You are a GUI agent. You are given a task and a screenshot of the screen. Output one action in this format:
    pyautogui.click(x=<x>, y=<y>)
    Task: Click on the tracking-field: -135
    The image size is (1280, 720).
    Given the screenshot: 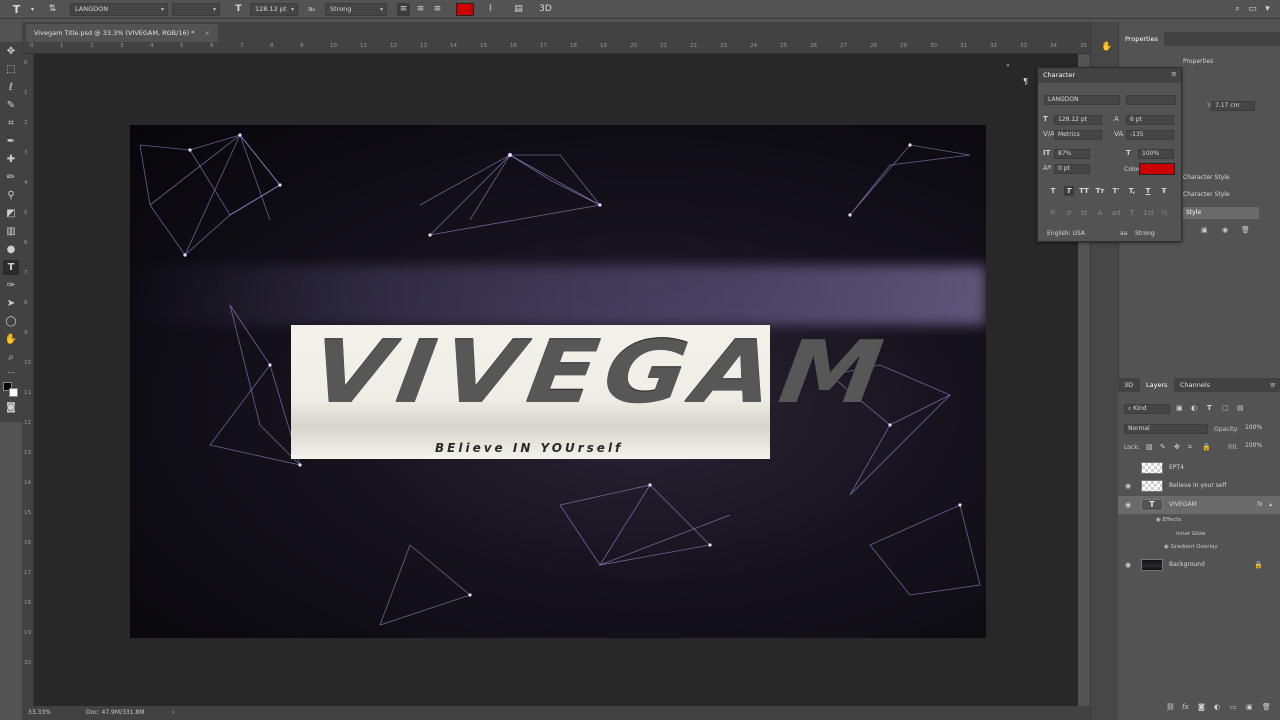 What is the action you would take?
    pyautogui.click(x=1150, y=135)
    